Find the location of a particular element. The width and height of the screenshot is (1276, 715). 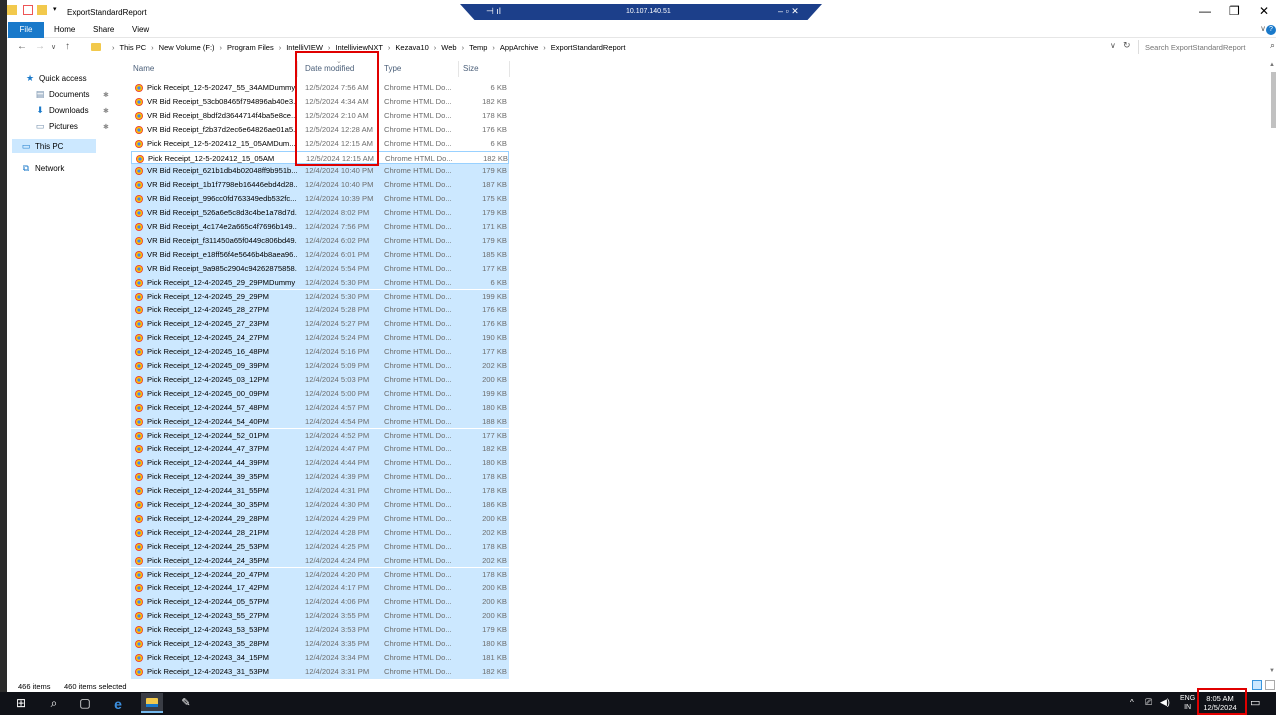

help-icon: ? is located at coordinates (1271, 30).